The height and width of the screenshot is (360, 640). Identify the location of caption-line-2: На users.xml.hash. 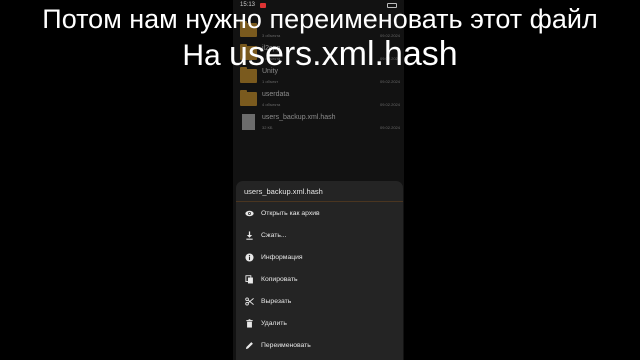
(320, 54).